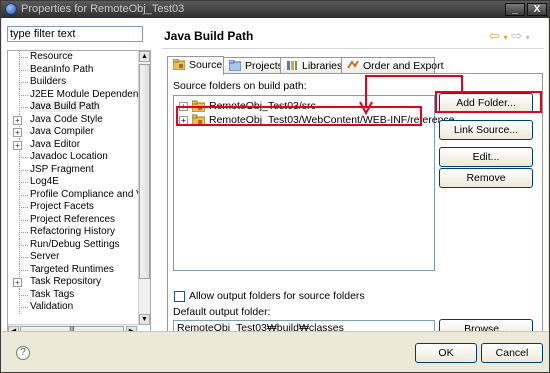  Describe the element at coordinates (486, 178) in the screenshot. I see `remove-button: Remove` at that location.